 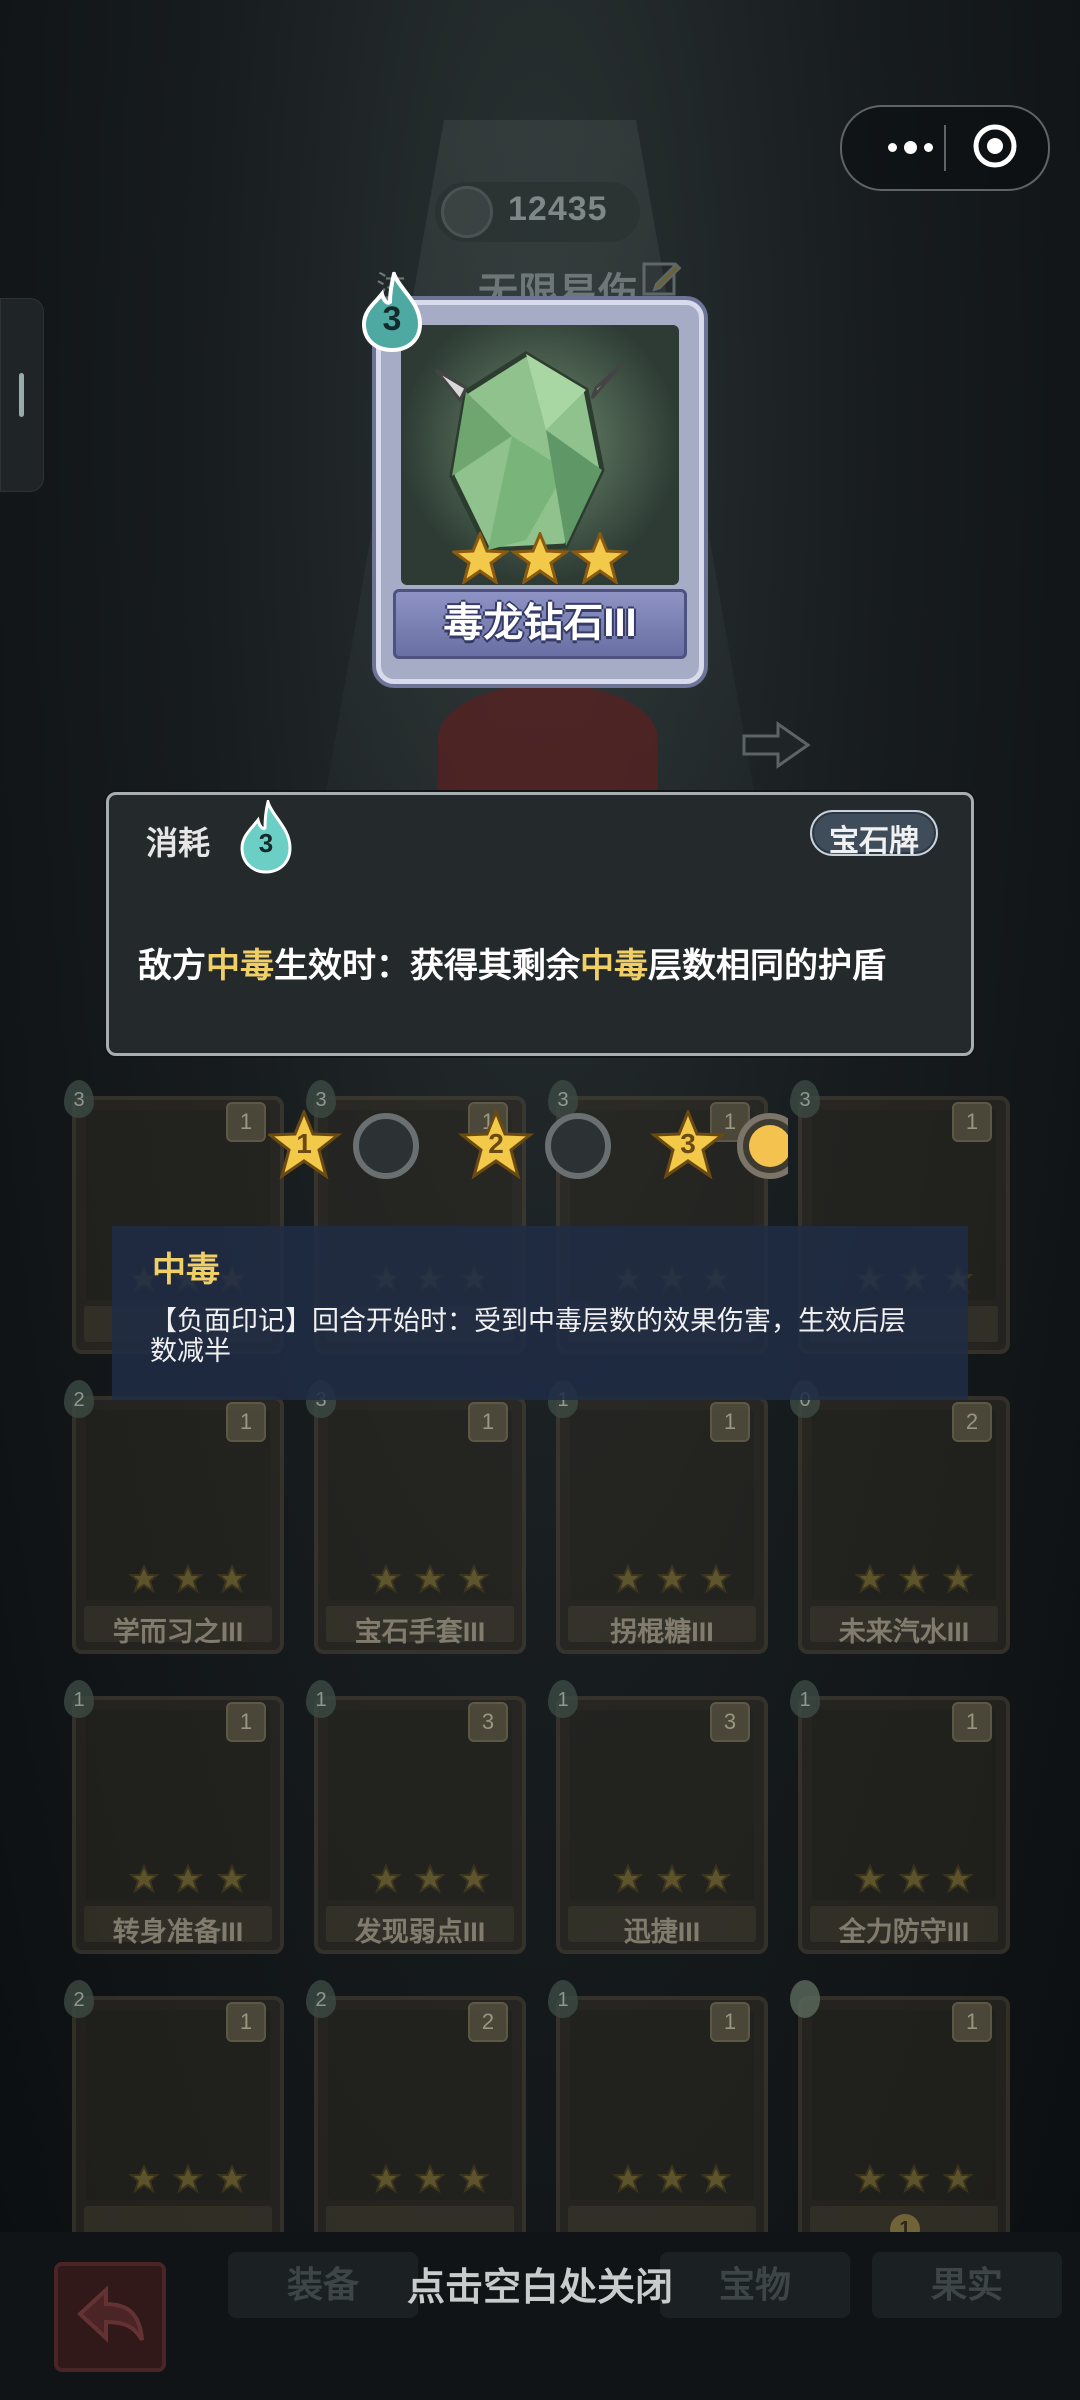 I want to click on back-button, so click(x=110, y=2317).